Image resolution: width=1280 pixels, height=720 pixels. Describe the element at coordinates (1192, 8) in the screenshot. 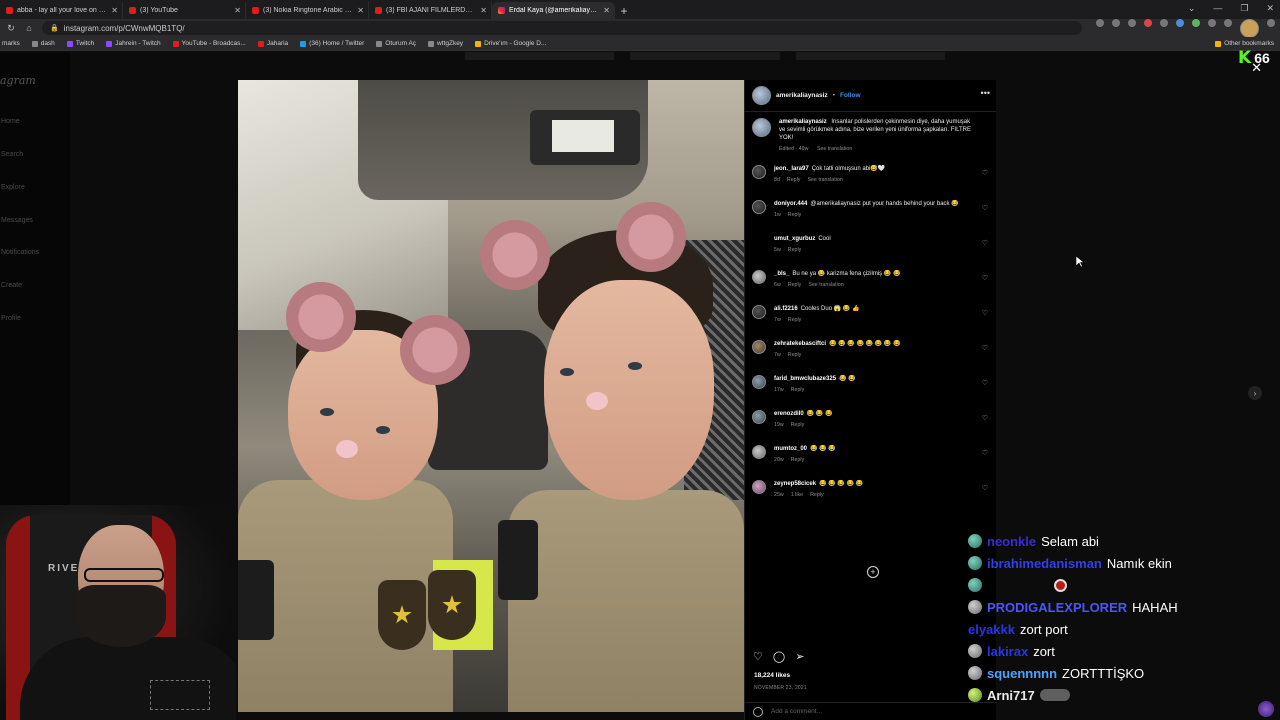

I see `chevron-down-icon: ⌄` at that location.